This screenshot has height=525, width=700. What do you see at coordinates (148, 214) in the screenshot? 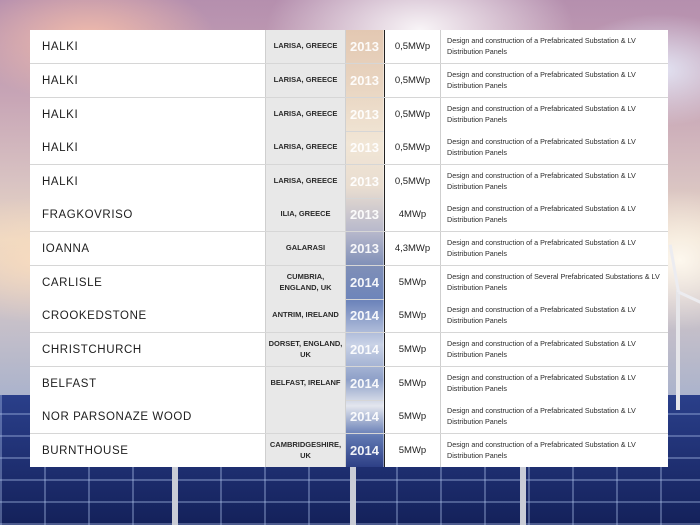
I see `project-name: FRAGKOVRISO` at bounding box center [148, 214].